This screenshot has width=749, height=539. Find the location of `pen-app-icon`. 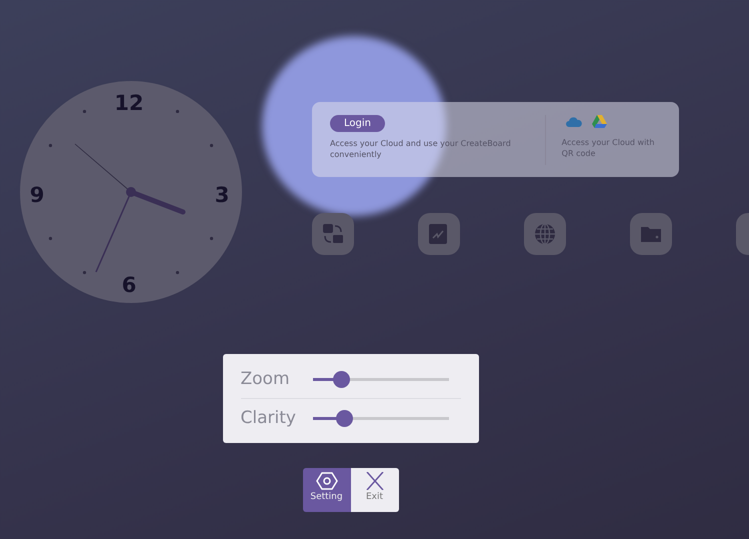

pen-app-icon is located at coordinates (439, 234).